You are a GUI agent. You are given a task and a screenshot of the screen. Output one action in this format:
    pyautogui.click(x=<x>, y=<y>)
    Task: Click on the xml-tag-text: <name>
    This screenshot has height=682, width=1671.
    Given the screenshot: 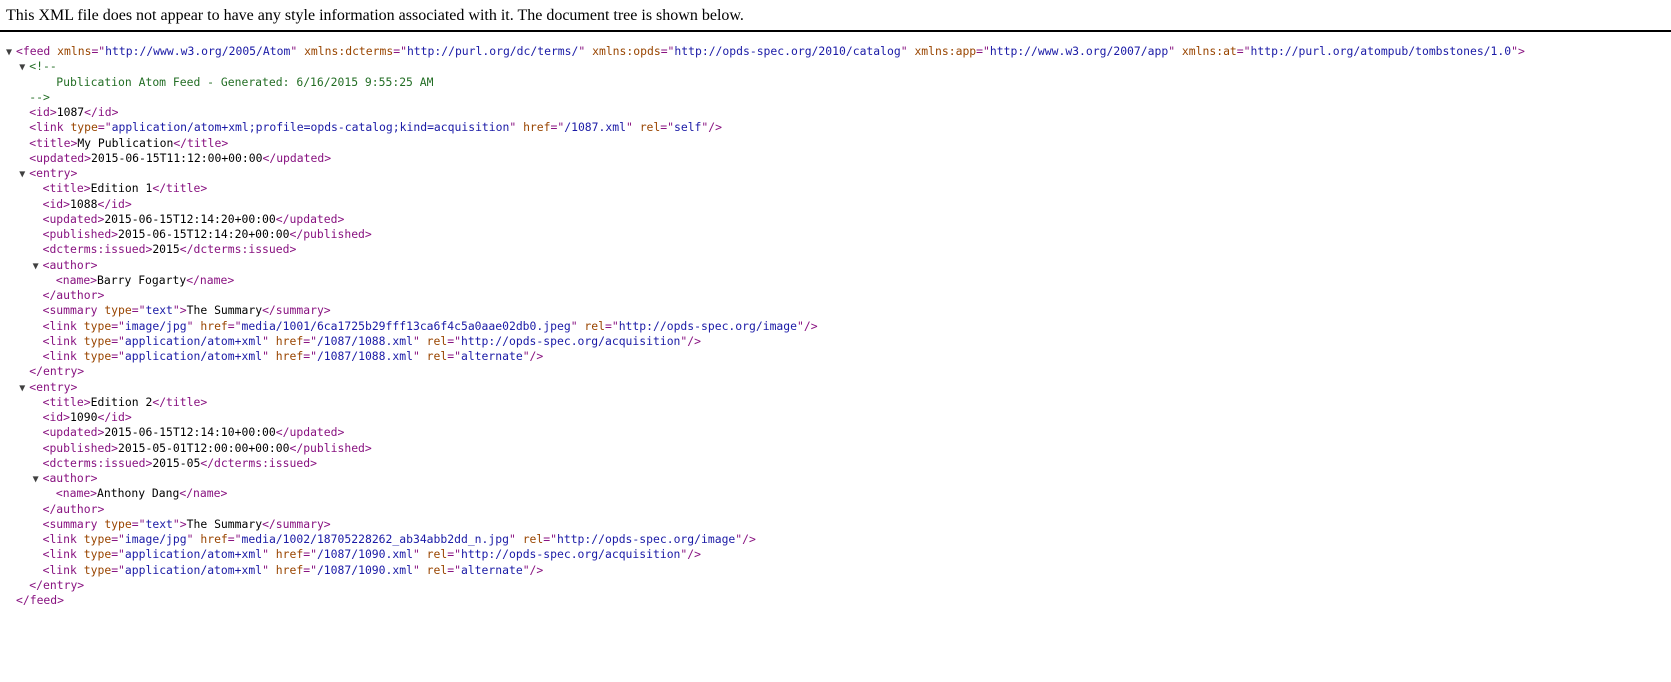 What is the action you would take?
    pyautogui.click(x=76, y=279)
    